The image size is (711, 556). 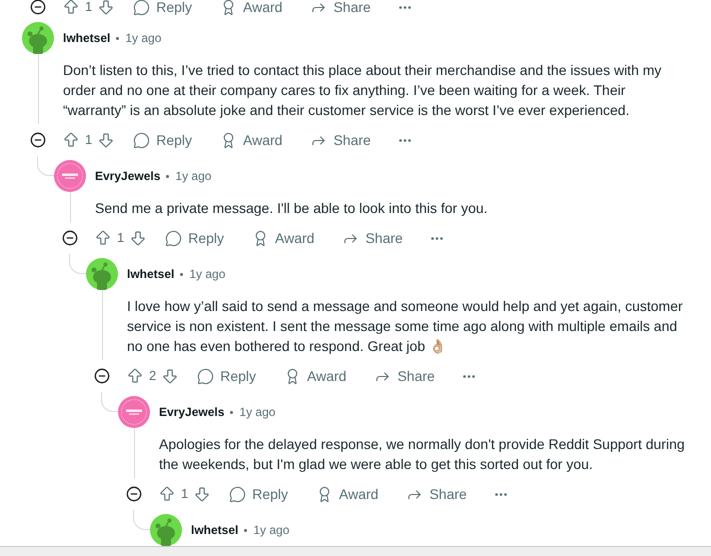 What do you see at coordinates (405, 326) in the screenshot?
I see `comment-text: I love how y’all said to send a message and someone would help and yet again, customer service is non existent. I sent the message some time ago along with multiple emails and no one has even bothered to respond. Great job 👌🏼` at bounding box center [405, 326].